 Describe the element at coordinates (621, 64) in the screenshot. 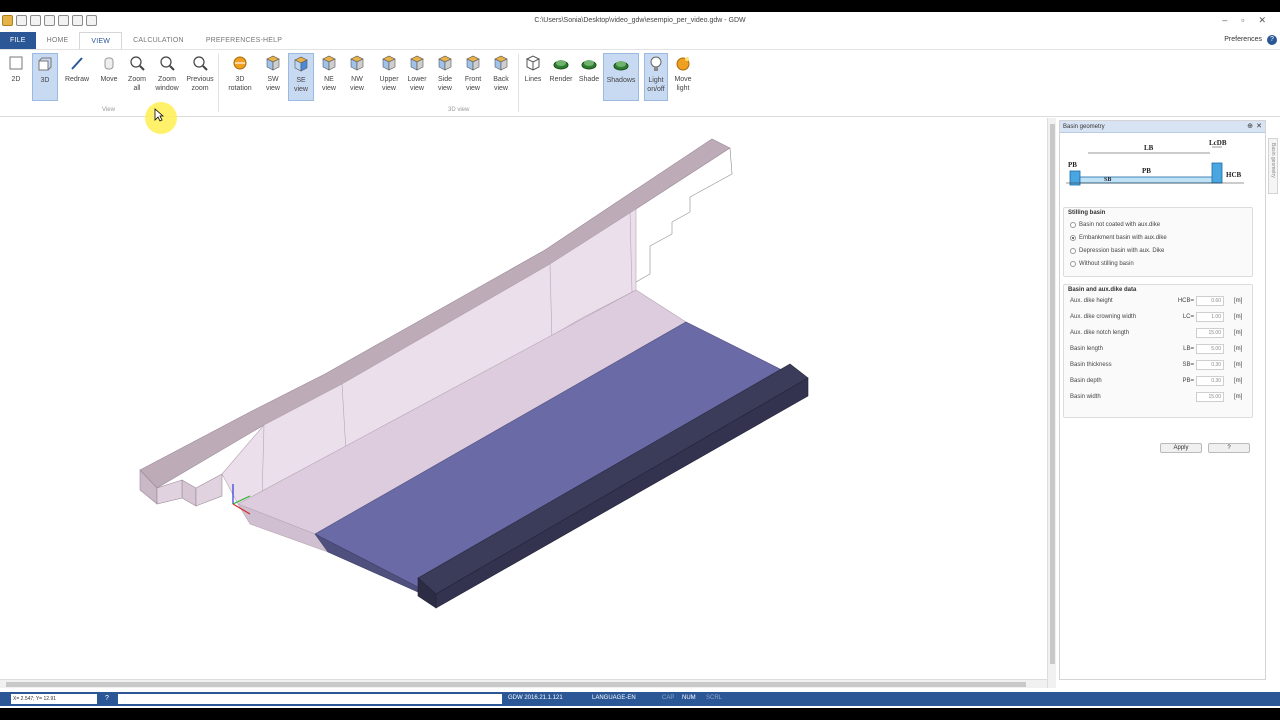

I see `shadows-icon` at that location.